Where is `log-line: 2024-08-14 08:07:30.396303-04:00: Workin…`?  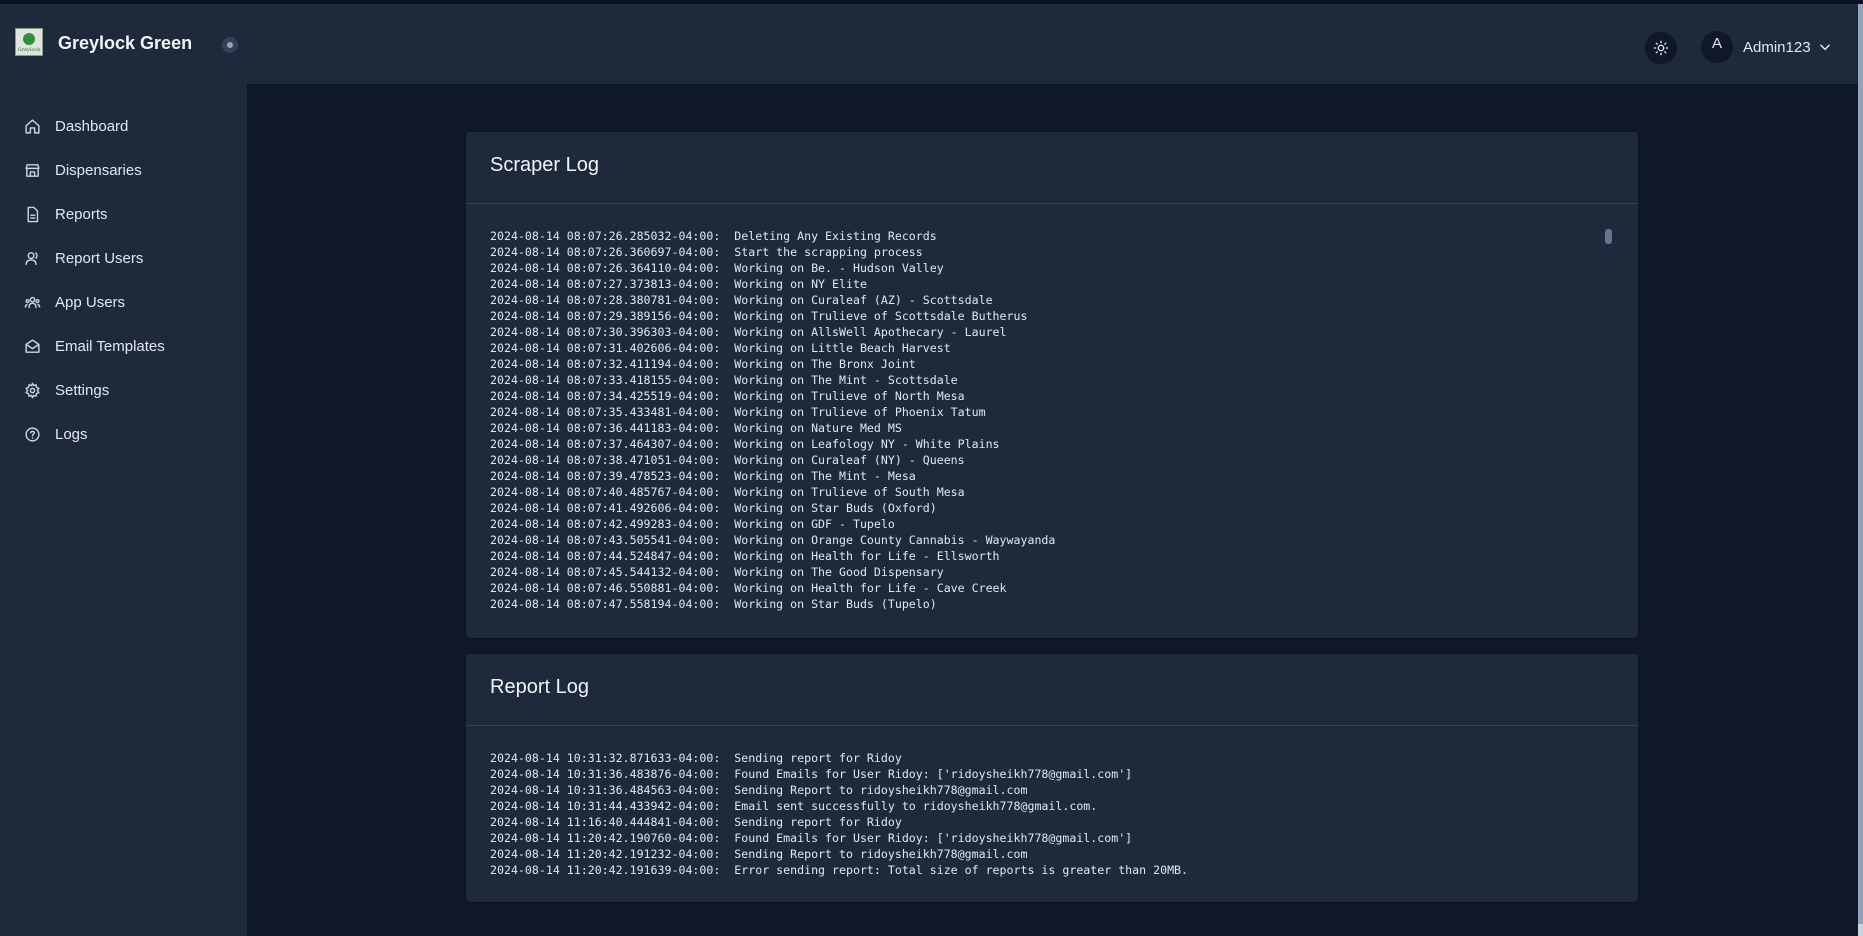 log-line: 2024-08-14 08:07:30.396303-04:00: Workin… is located at coordinates (748, 332).